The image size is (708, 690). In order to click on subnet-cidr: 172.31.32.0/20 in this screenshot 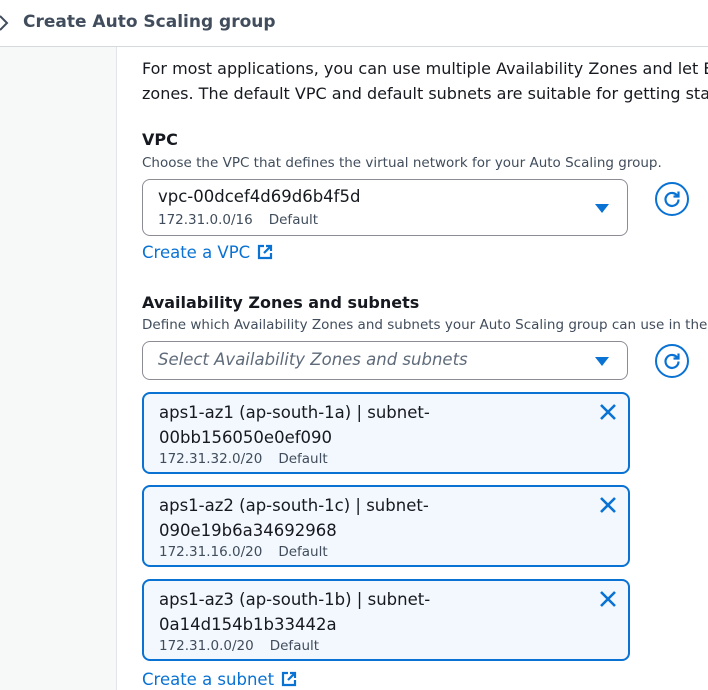, I will do `click(211, 459)`.